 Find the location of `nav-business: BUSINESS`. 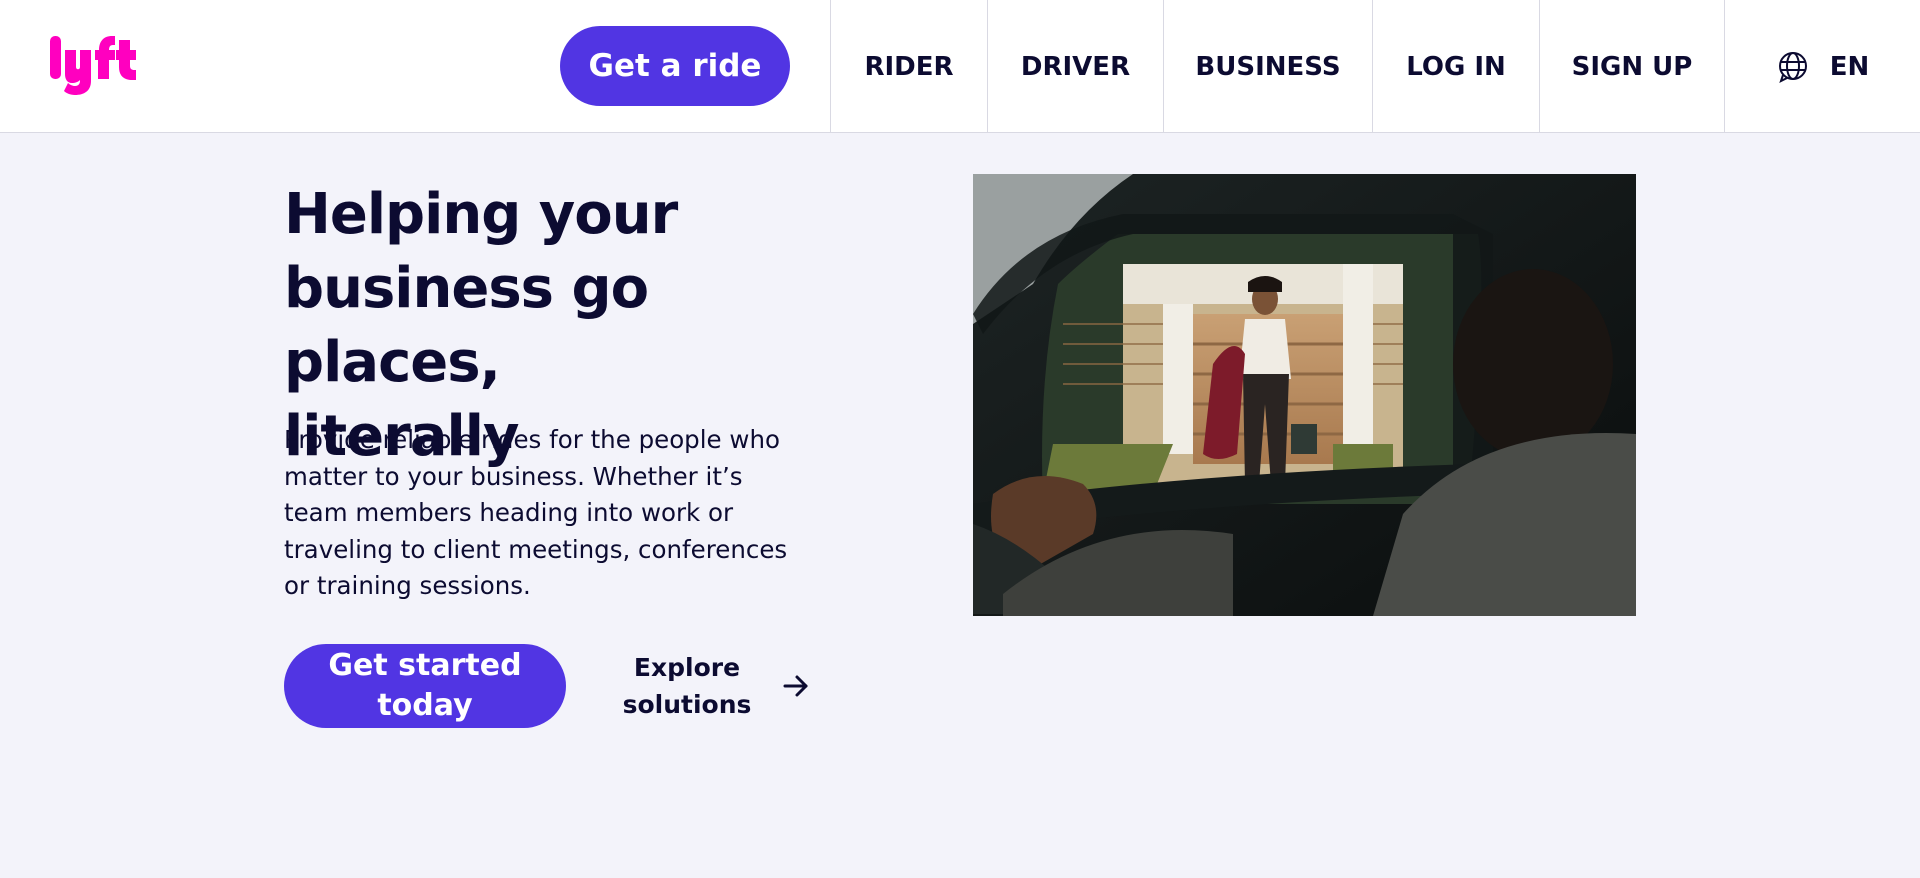

nav-business: BUSINESS is located at coordinates (1267, 66).